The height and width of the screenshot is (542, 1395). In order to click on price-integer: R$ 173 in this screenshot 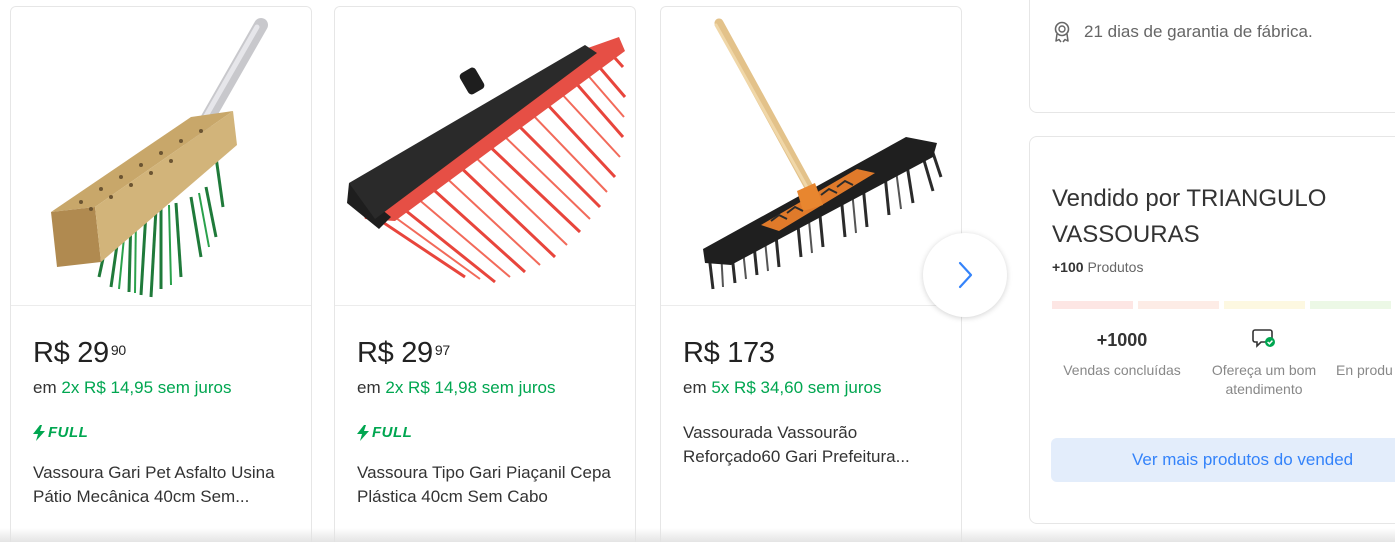, I will do `click(729, 353)`.